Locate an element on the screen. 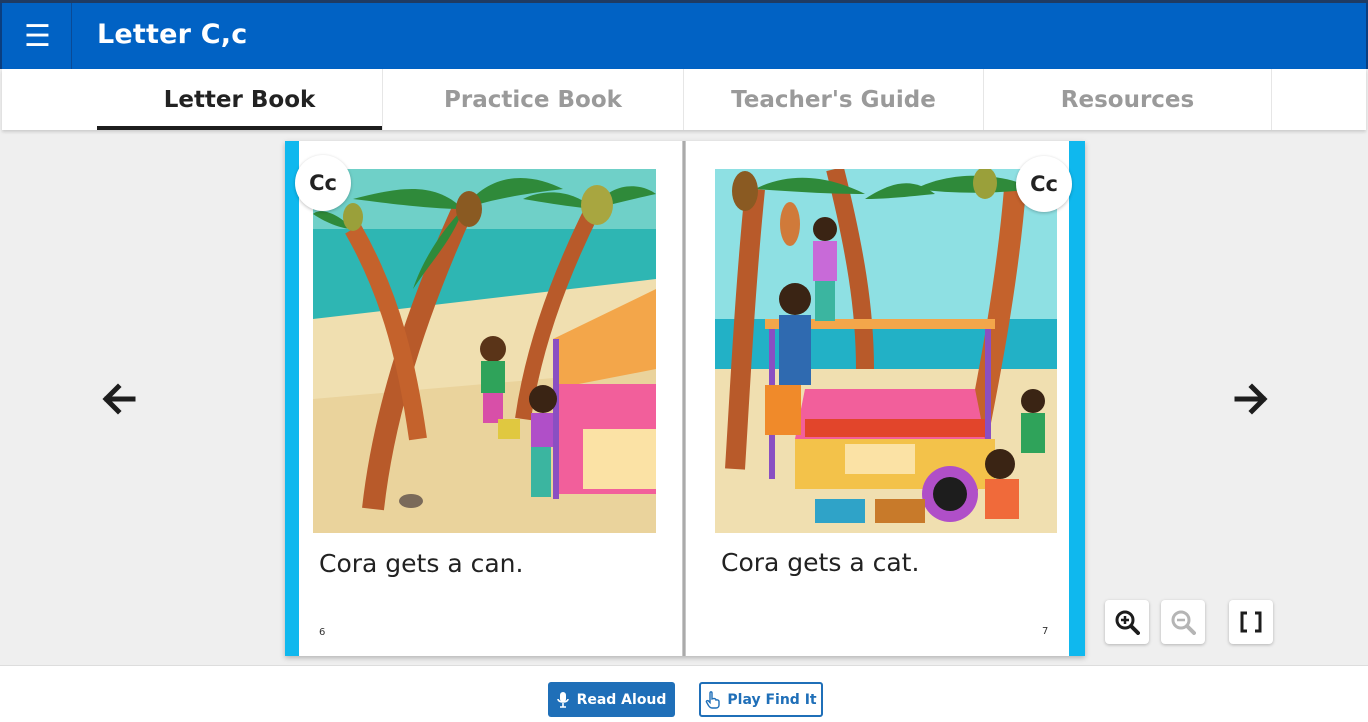  menu-button: ☰ is located at coordinates (38, 36).